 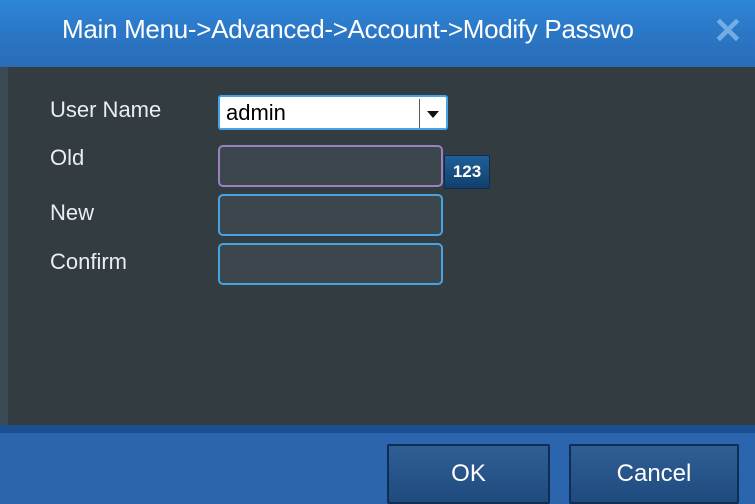 What do you see at coordinates (89, 261) in the screenshot?
I see `confirm-password-label: Confirm` at bounding box center [89, 261].